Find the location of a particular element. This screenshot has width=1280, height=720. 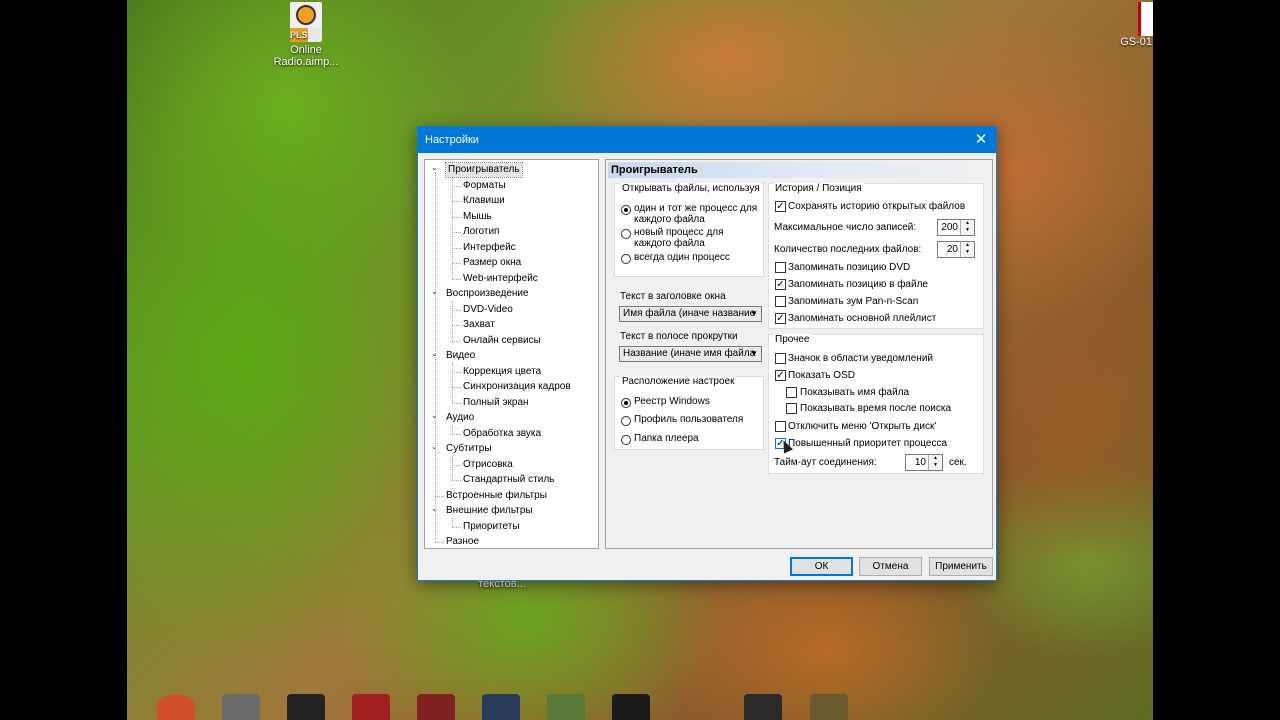

timeout-value: 10 is located at coordinates (920, 462).